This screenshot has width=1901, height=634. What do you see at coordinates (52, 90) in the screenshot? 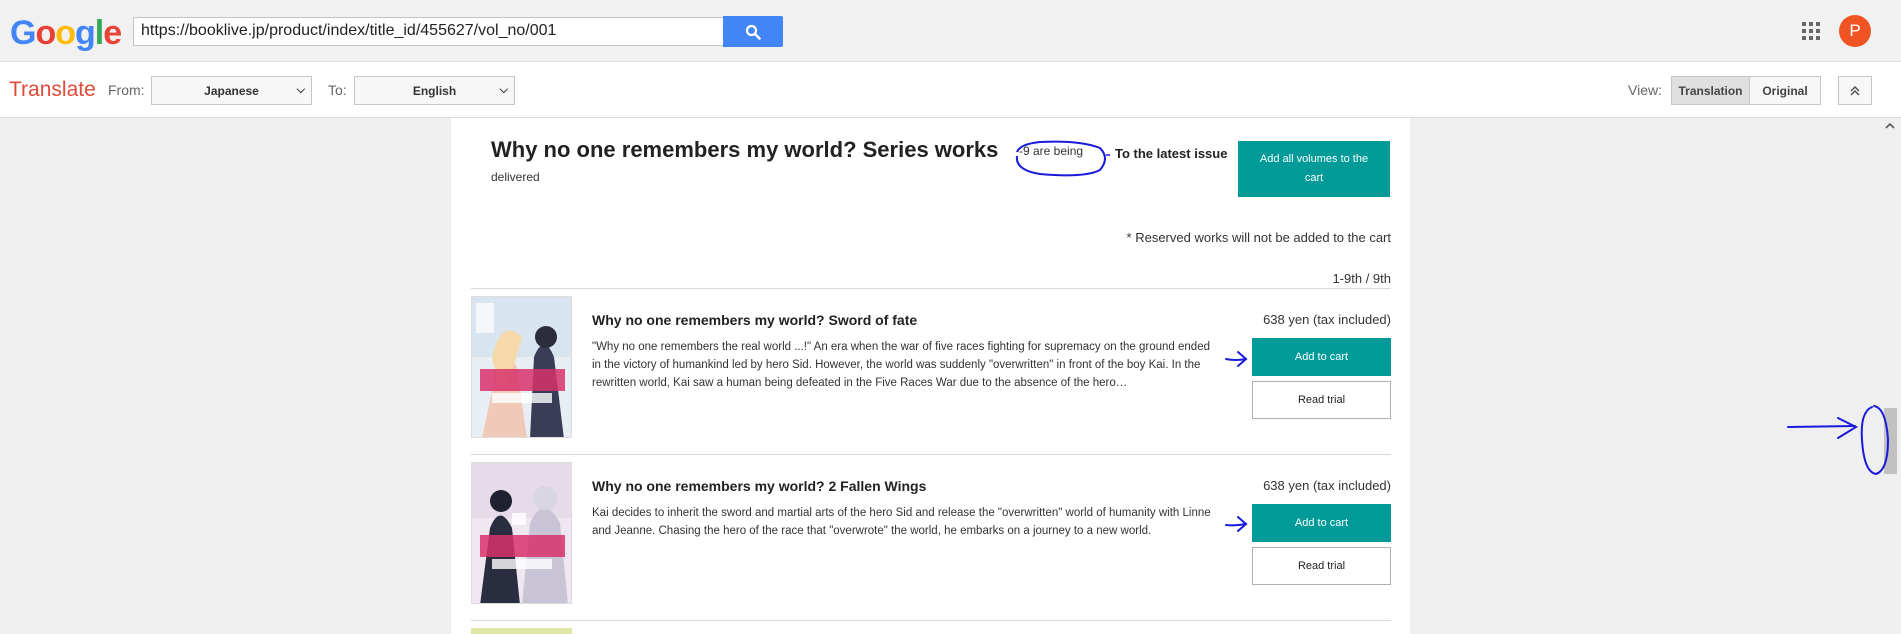
I see `translate-title: Translate` at bounding box center [52, 90].